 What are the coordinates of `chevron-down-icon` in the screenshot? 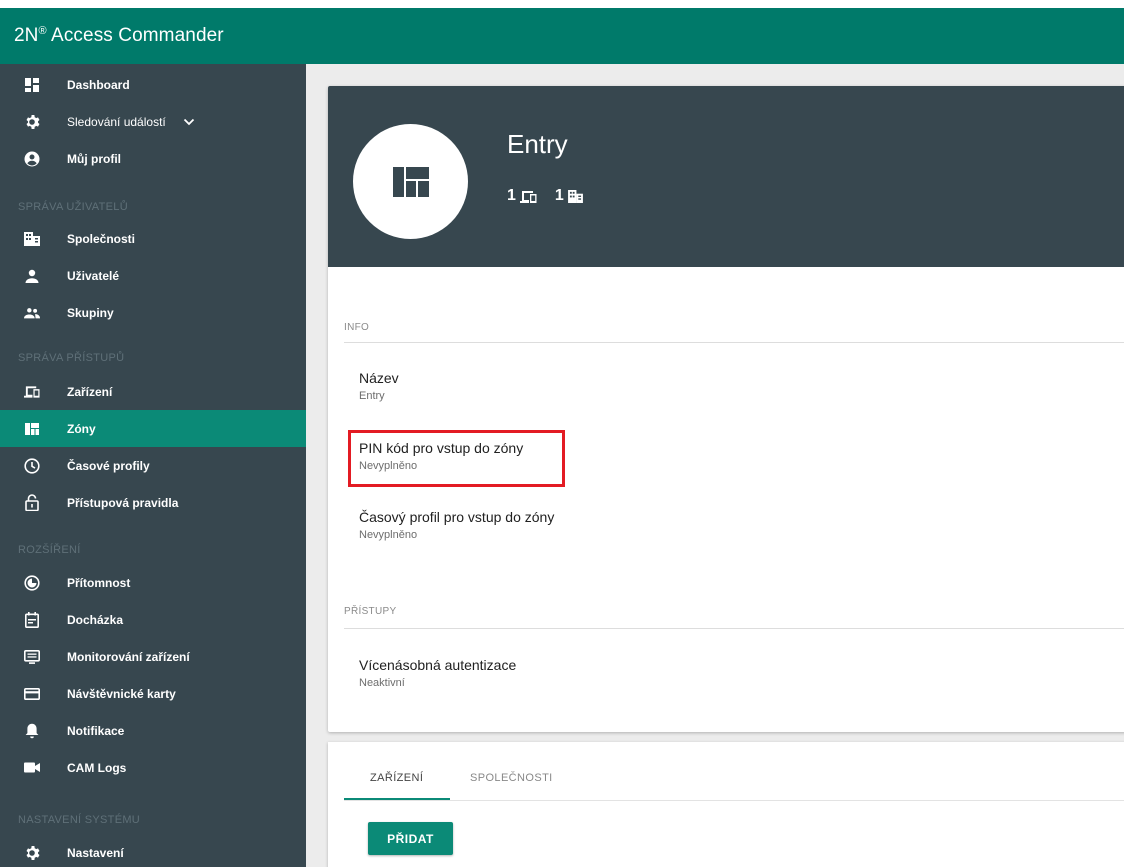 It's located at (189, 122).